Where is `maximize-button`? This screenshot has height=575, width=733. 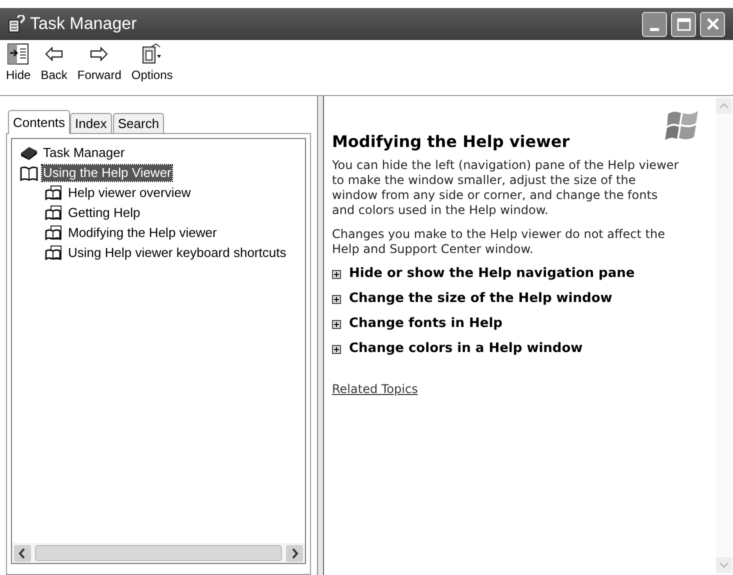 maximize-button is located at coordinates (683, 24).